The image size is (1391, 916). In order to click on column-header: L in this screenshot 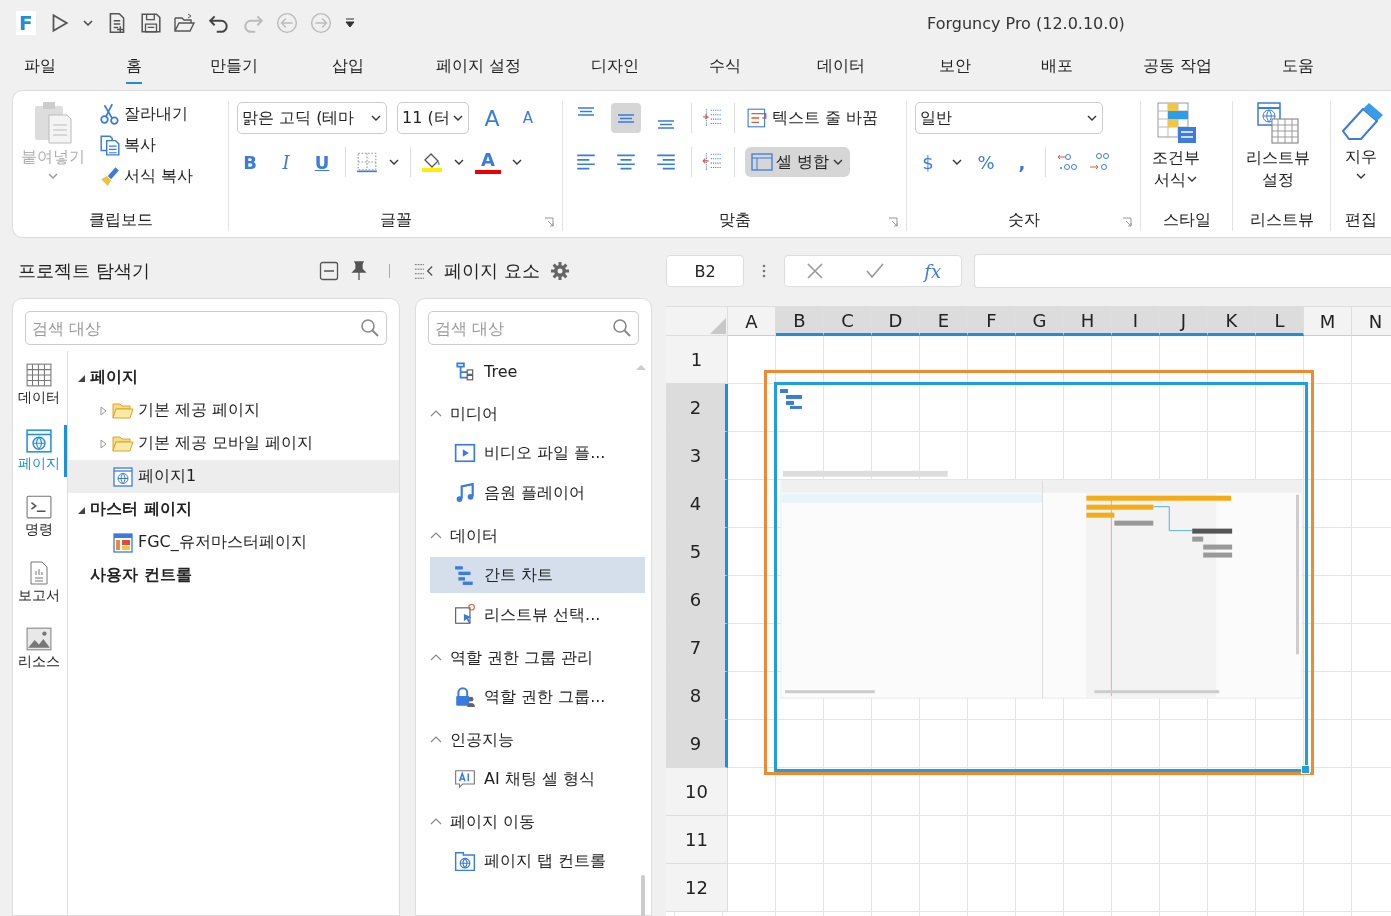, I will do `click(1280, 321)`.